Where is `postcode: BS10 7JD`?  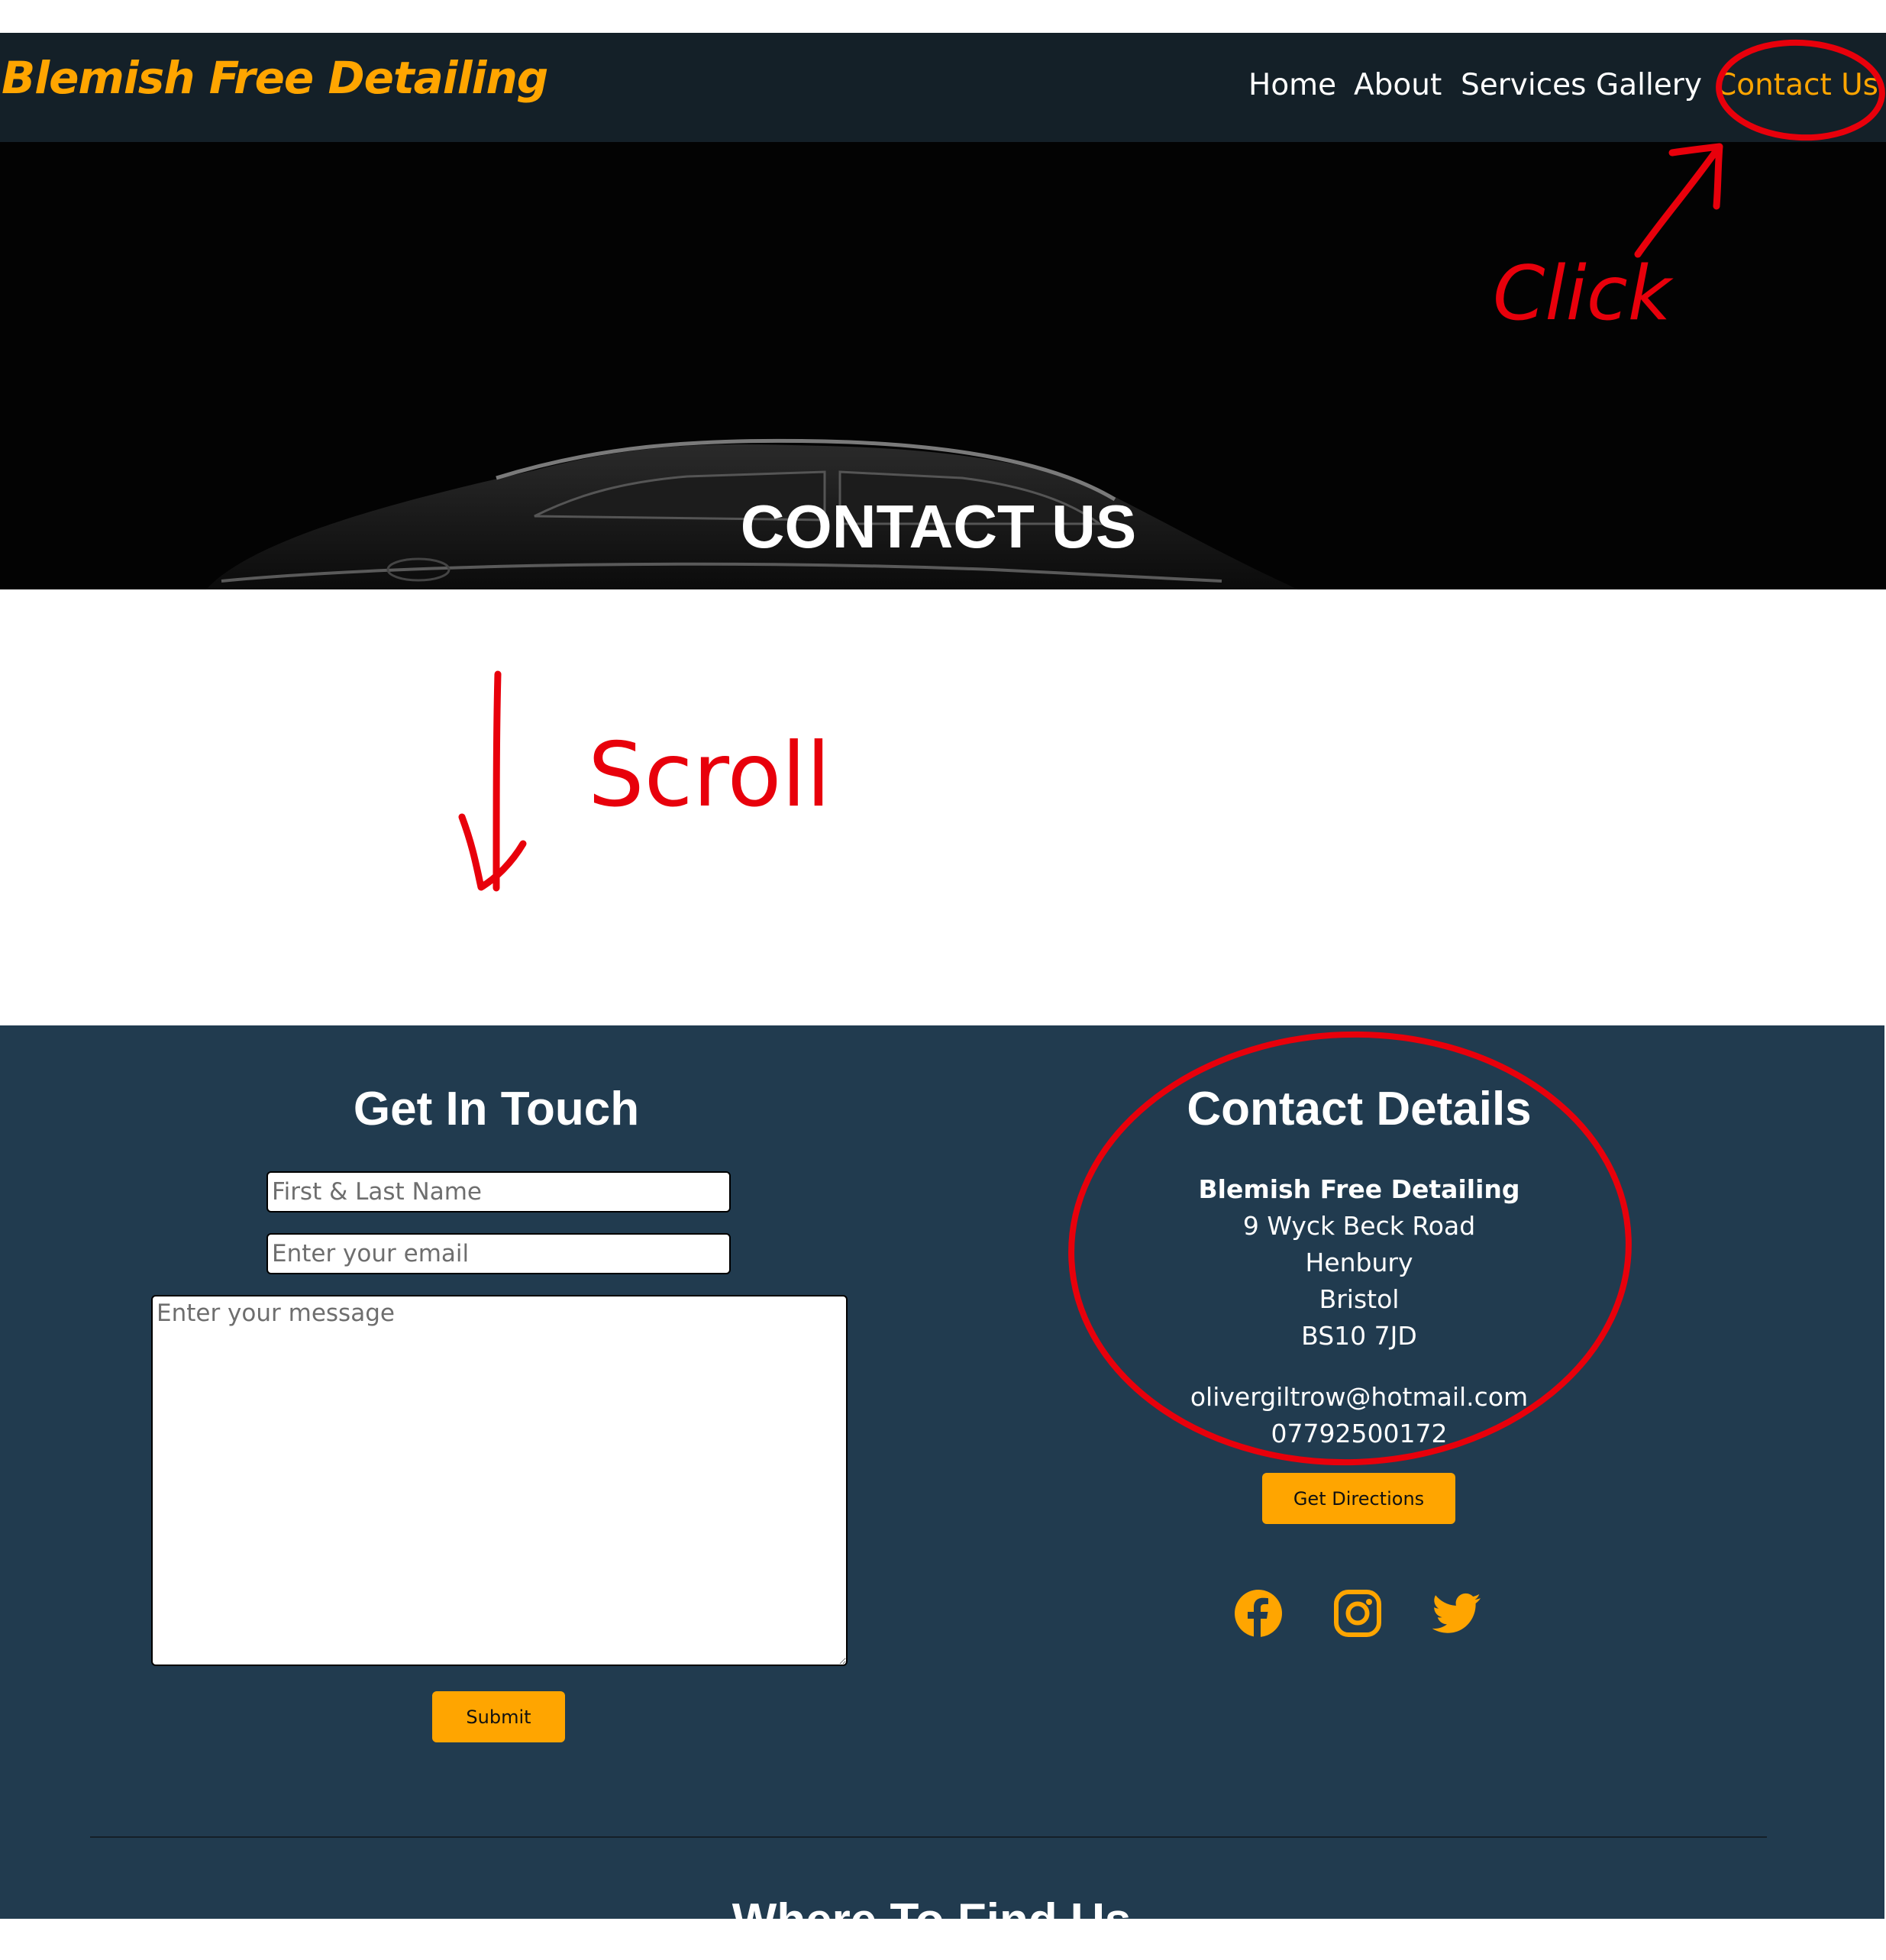 postcode: BS10 7JD is located at coordinates (1359, 1336).